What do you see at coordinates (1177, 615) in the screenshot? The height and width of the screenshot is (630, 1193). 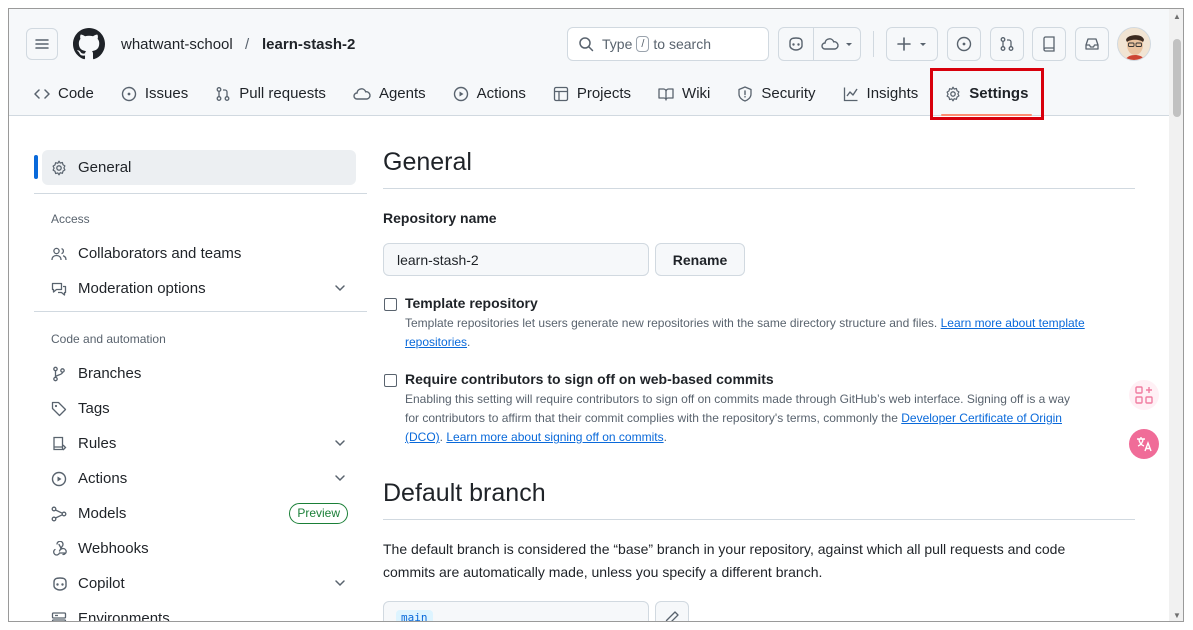 I see `scroll-down-arrow: ▼` at bounding box center [1177, 615].